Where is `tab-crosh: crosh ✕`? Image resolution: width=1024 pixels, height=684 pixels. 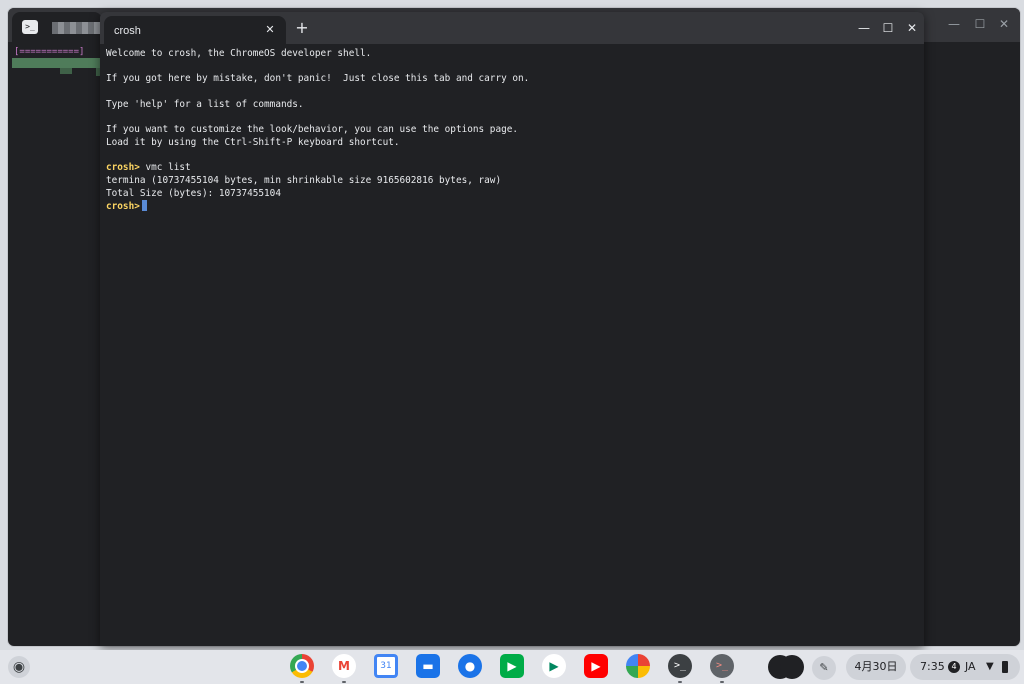 tab-crosh: crosh ✕ is located at coordinates (195, 30).